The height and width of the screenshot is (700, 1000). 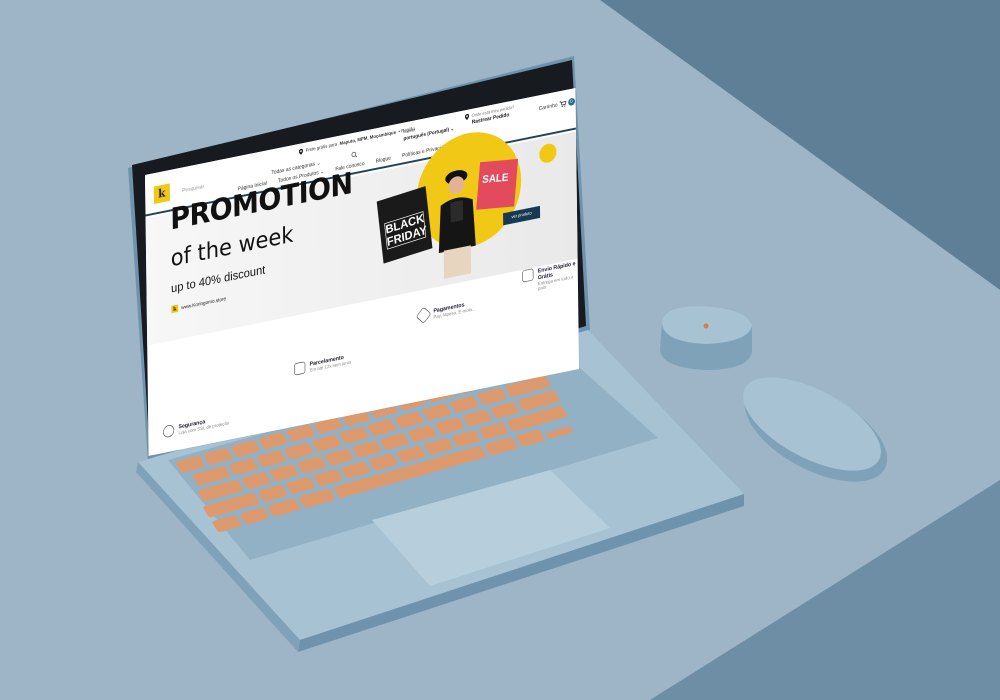 What do you see at coordinates (196, 426) in the screenshot?
I see `feature-security: Segurança Loja com SSL de proteção` at bounding box center [196, 426].